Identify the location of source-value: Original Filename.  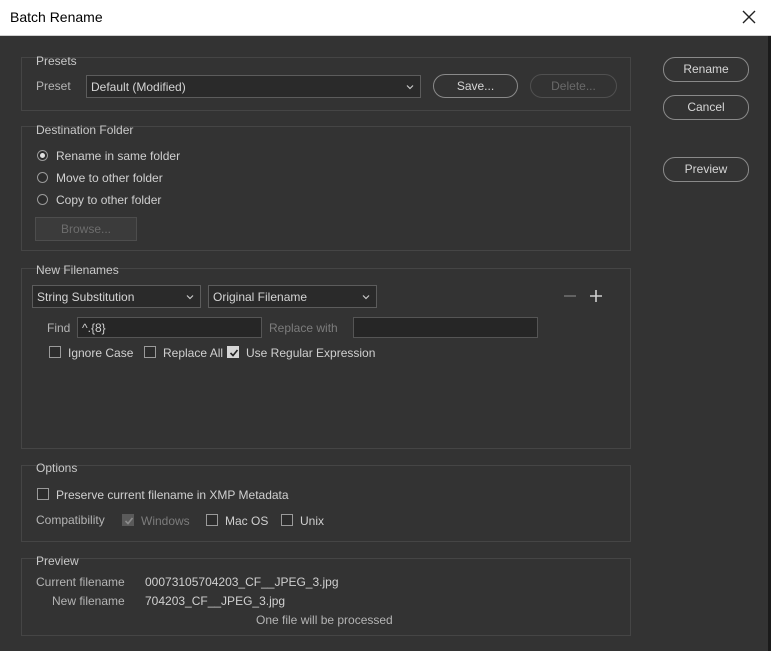
(260, 297).